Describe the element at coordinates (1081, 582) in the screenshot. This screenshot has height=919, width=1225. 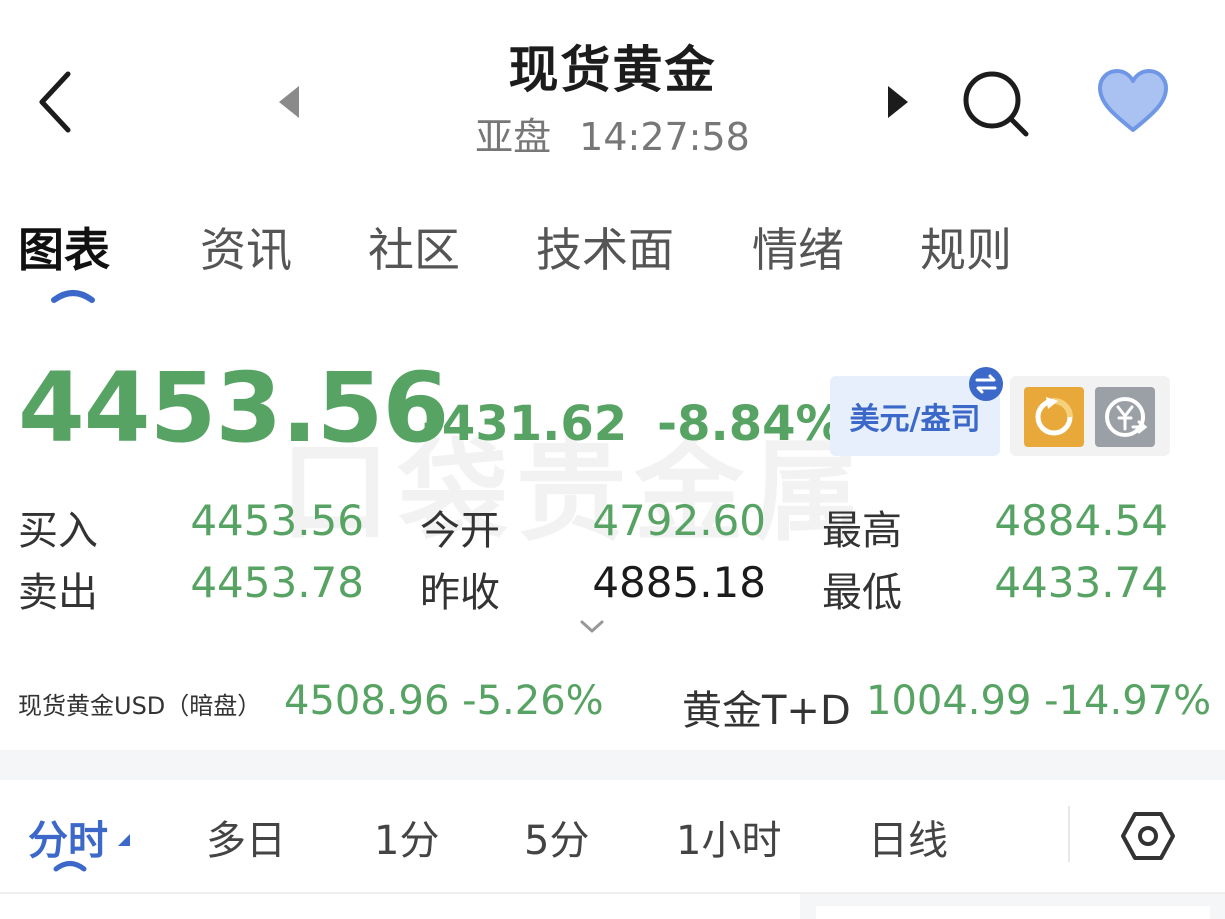
I see `low-value: 4433.74` at that location.